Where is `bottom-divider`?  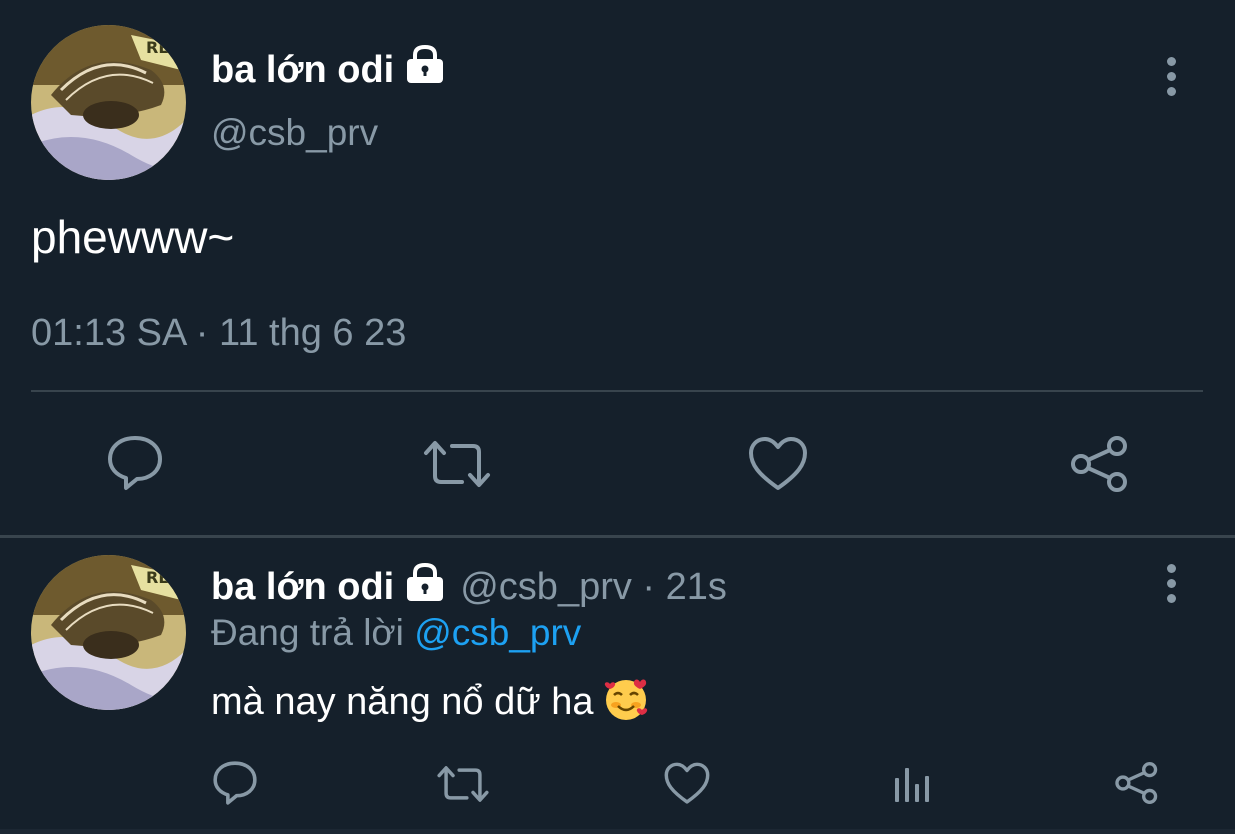 bottom-divider is located at coordinates (617, 831).